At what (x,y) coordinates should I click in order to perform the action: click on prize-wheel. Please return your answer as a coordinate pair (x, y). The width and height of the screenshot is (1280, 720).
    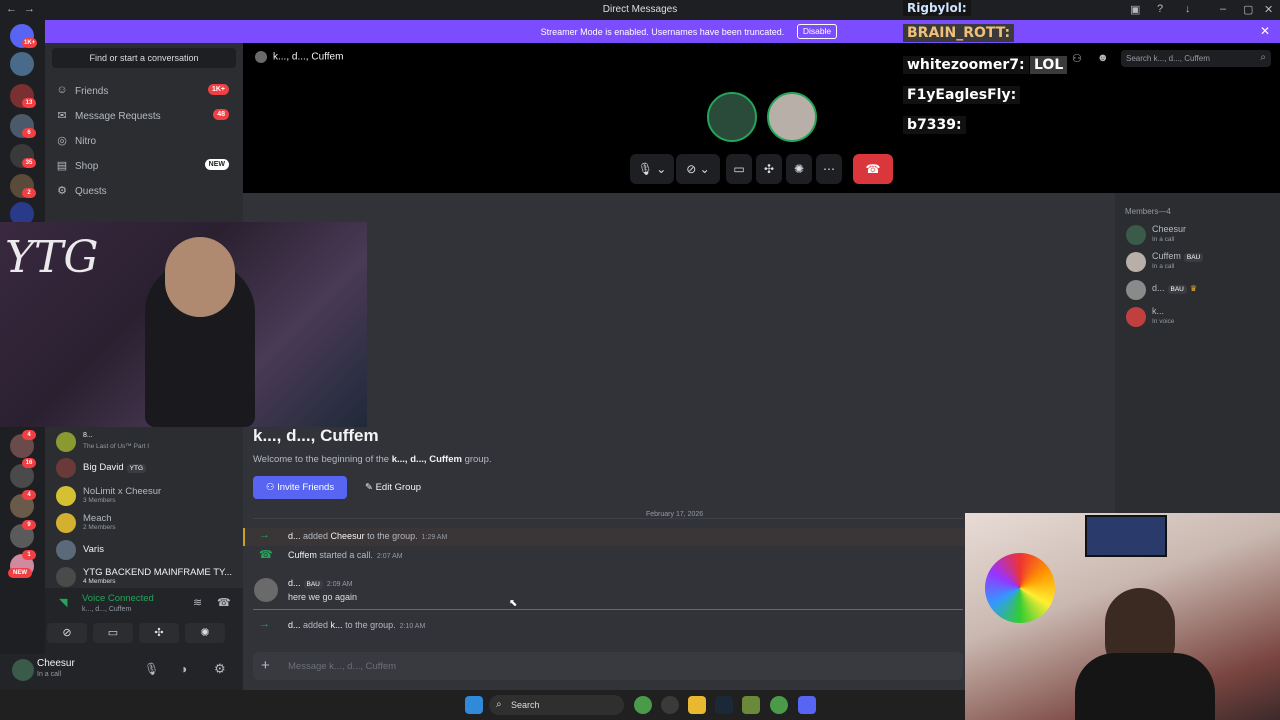
    Looking at the image, I should click on (1020, 588).